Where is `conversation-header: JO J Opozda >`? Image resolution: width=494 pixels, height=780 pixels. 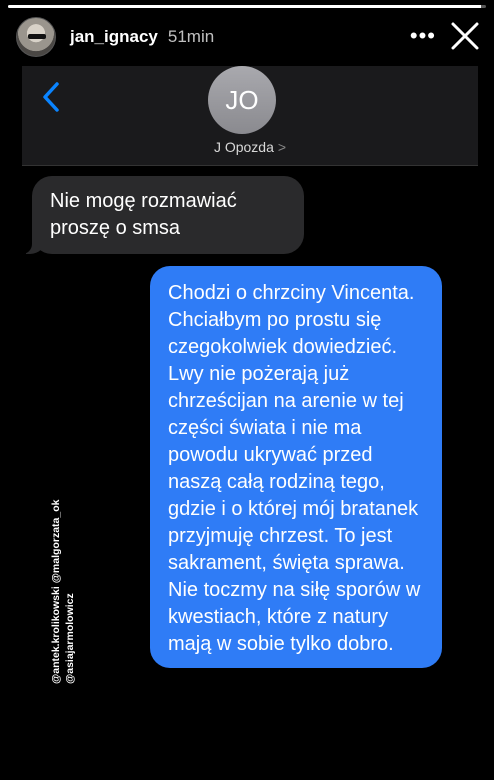
conversation-header: JO J Opozda > is located at coordinates (250, 116).